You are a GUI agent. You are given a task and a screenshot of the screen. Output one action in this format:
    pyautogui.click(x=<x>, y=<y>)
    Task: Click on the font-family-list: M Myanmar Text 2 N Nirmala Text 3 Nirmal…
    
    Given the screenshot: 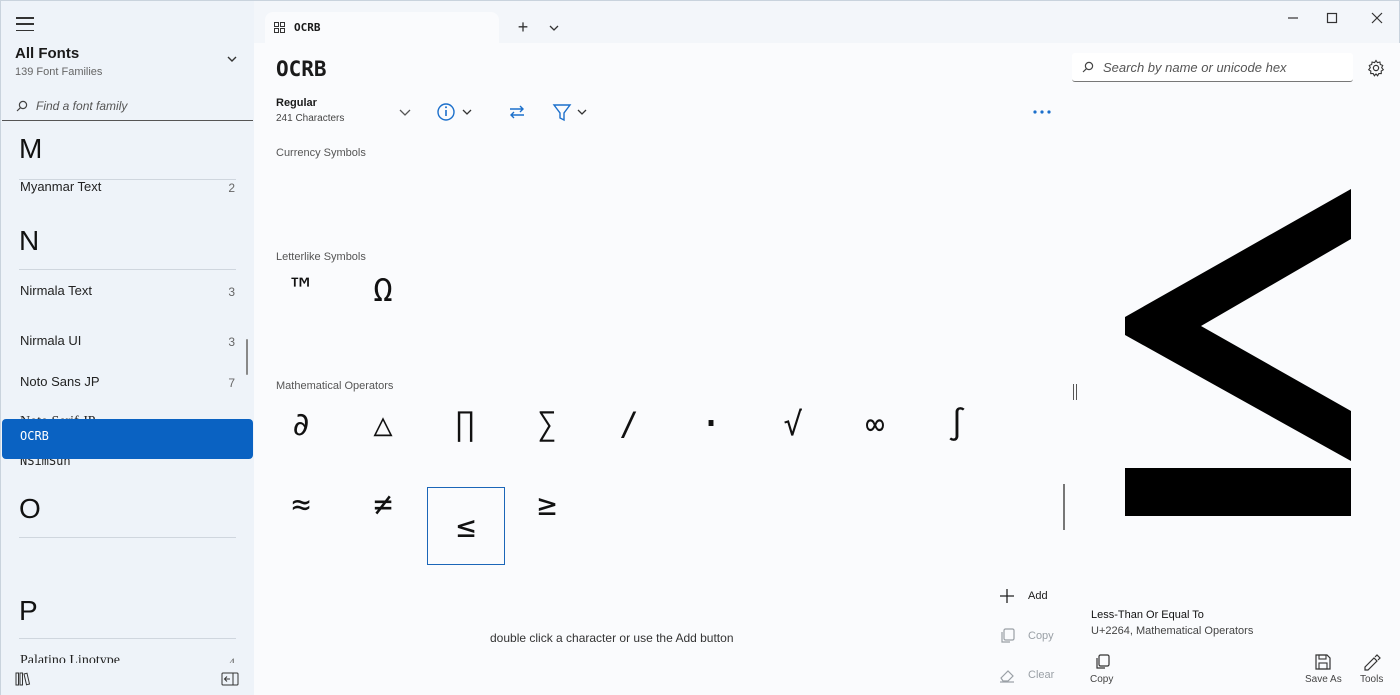 What is the action you would take?
    pyautogui.click(x=127, y=393)
    